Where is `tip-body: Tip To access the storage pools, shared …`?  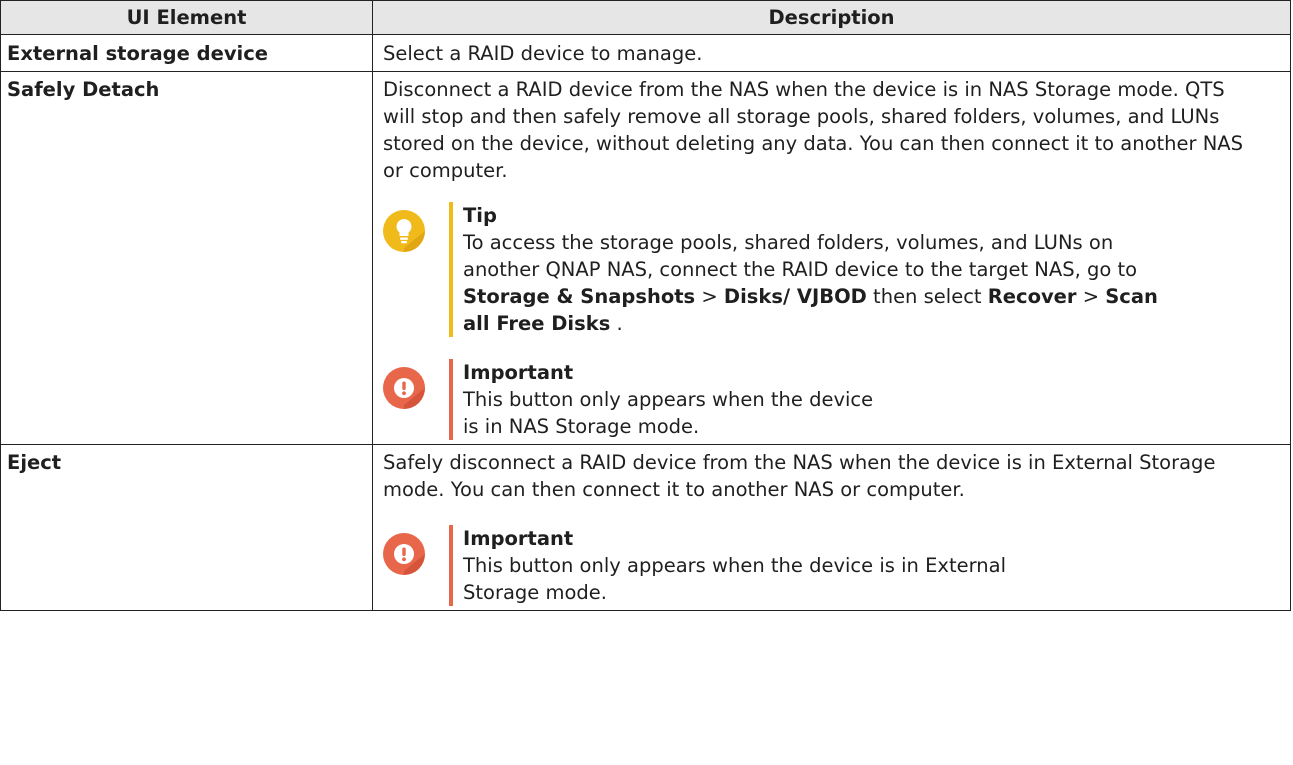 tip-body: Tip To access the storage pools, shared … is located at coordinates (808, 269).